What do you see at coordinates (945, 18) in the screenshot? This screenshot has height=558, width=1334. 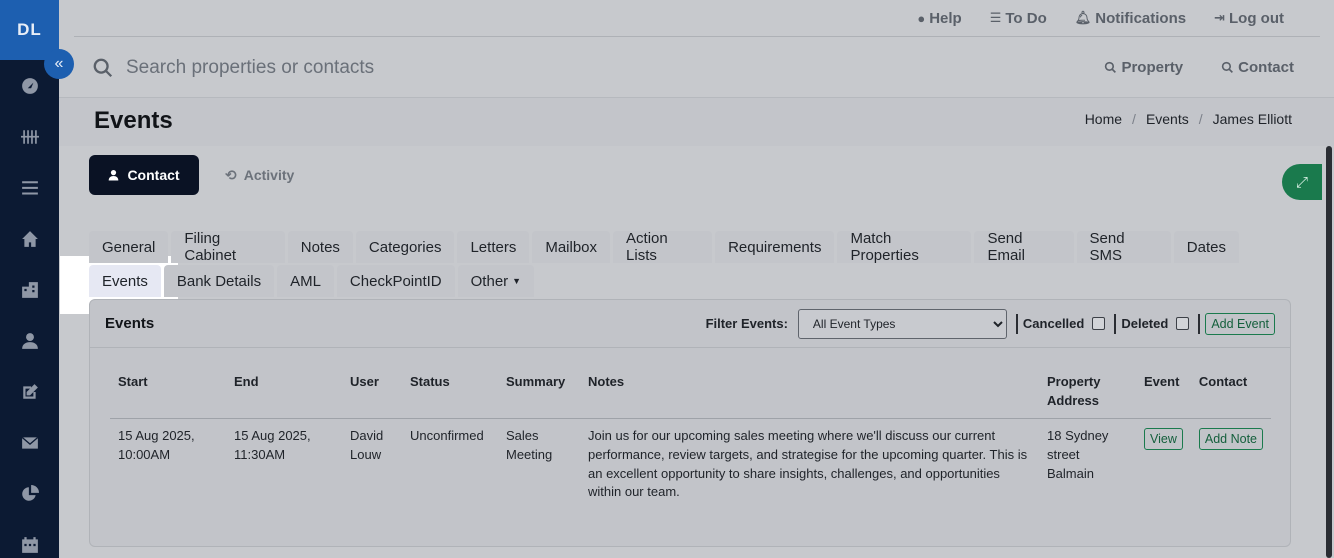 I see `help-label: Help` at bounding box center [945, 18].